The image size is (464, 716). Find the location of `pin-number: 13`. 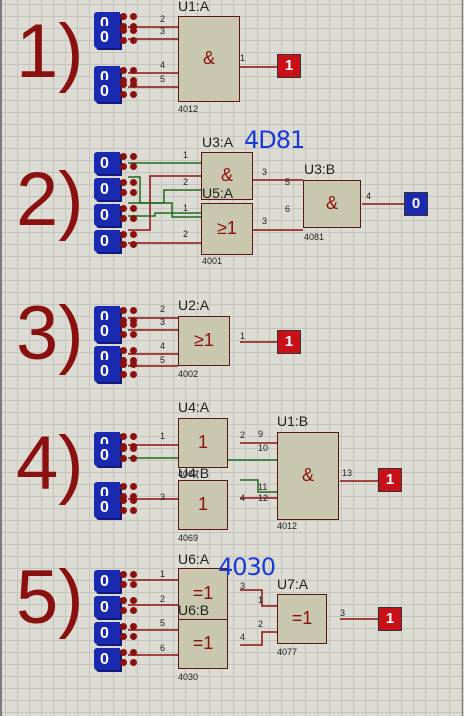

pin-number: 13 is located at coordinates (347, 473).